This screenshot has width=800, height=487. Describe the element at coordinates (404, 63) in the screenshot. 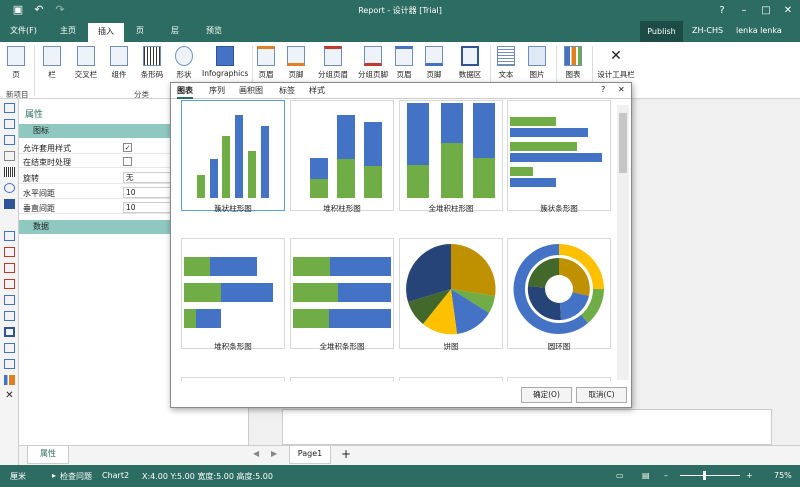

I see `header-button: 页眉` at that location.